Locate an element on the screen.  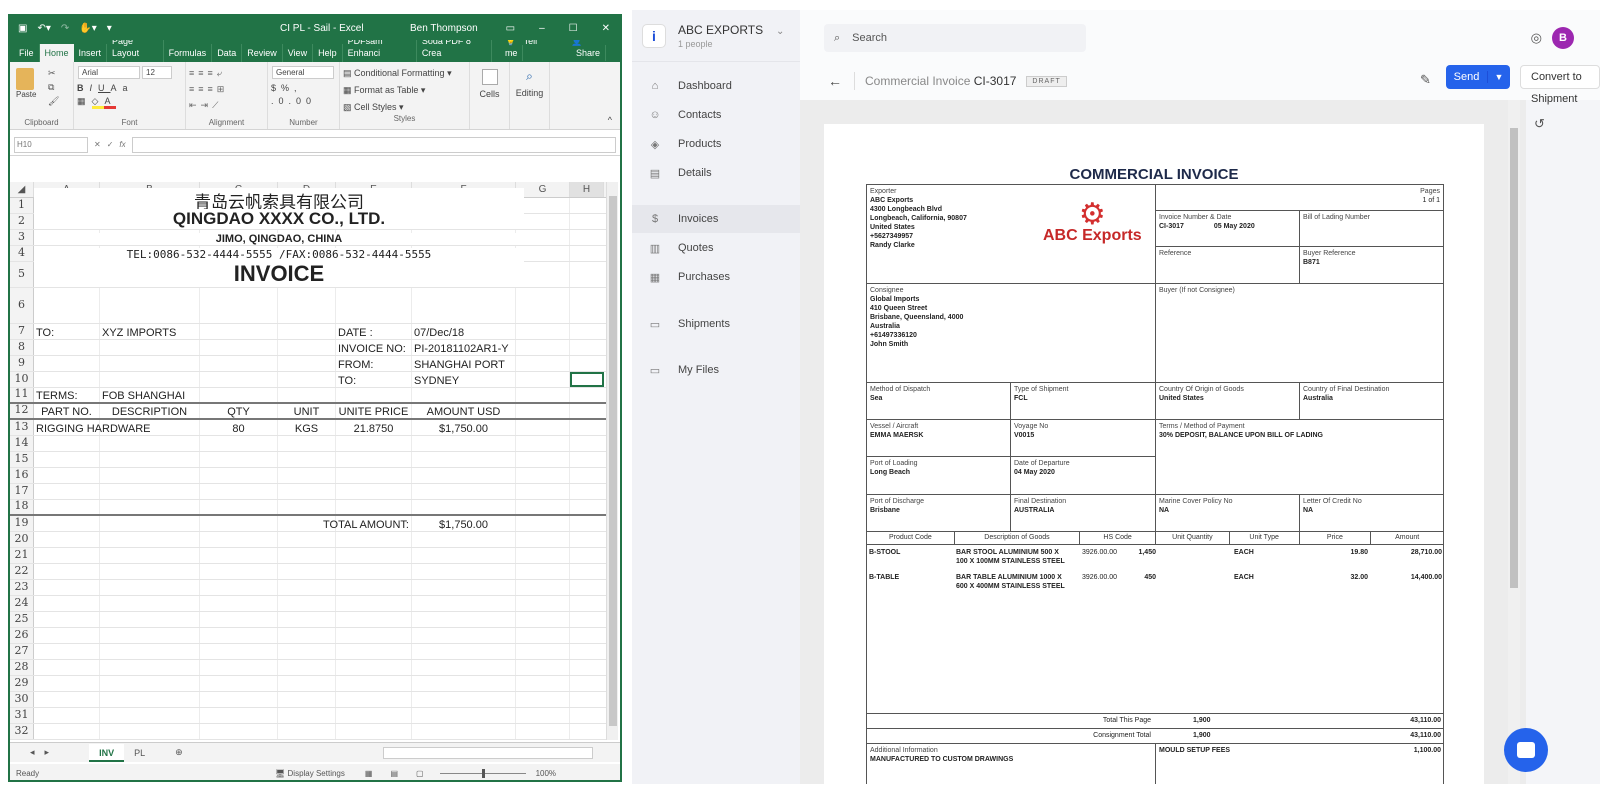
cell-D26 is located at coordinates (307, 635).